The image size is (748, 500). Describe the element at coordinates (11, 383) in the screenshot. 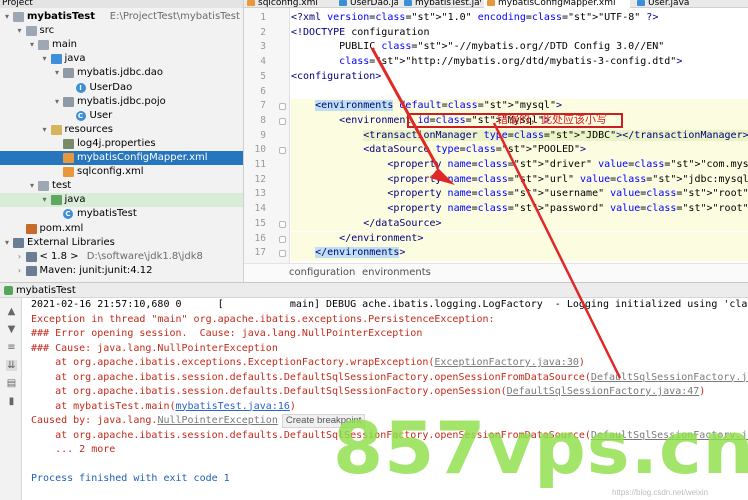

I see `print-icon: ▤` at that location.